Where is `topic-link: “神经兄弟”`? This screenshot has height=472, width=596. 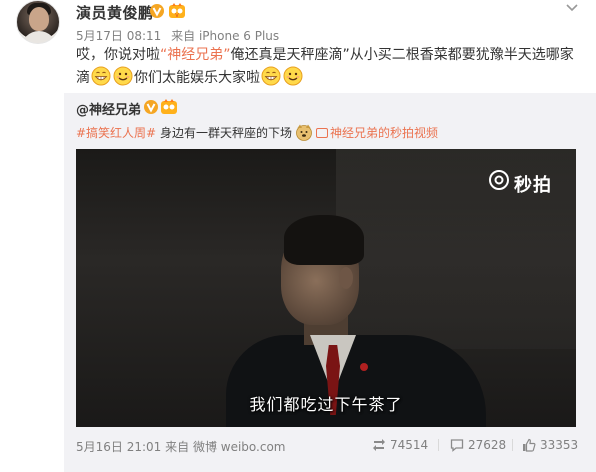
topic-link: “神经兄弟” is located at coordinates (195, 55).